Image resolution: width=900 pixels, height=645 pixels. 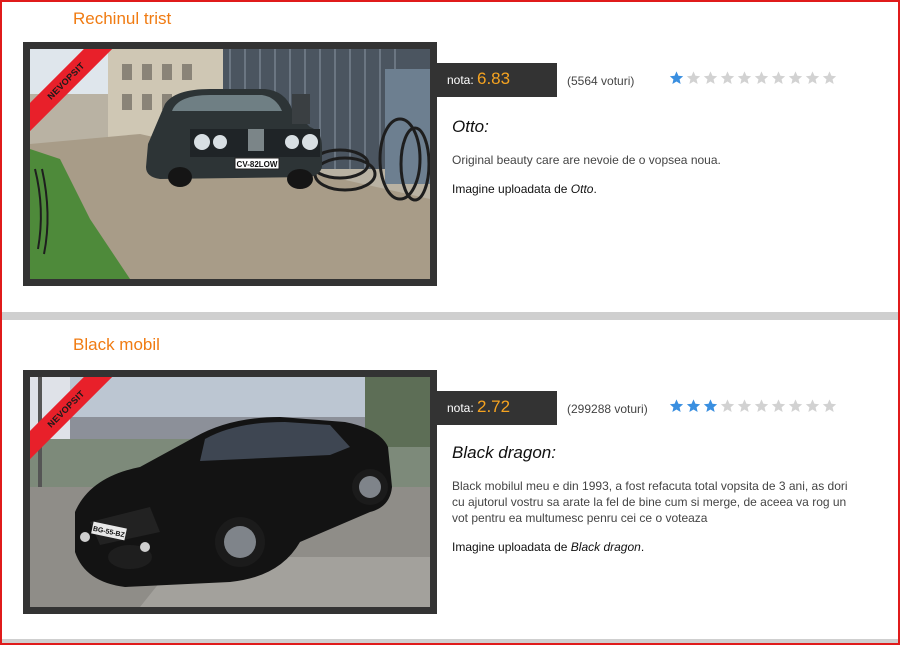 I want to click on uploader-heading: Otto:, so click(x=470, y=126).